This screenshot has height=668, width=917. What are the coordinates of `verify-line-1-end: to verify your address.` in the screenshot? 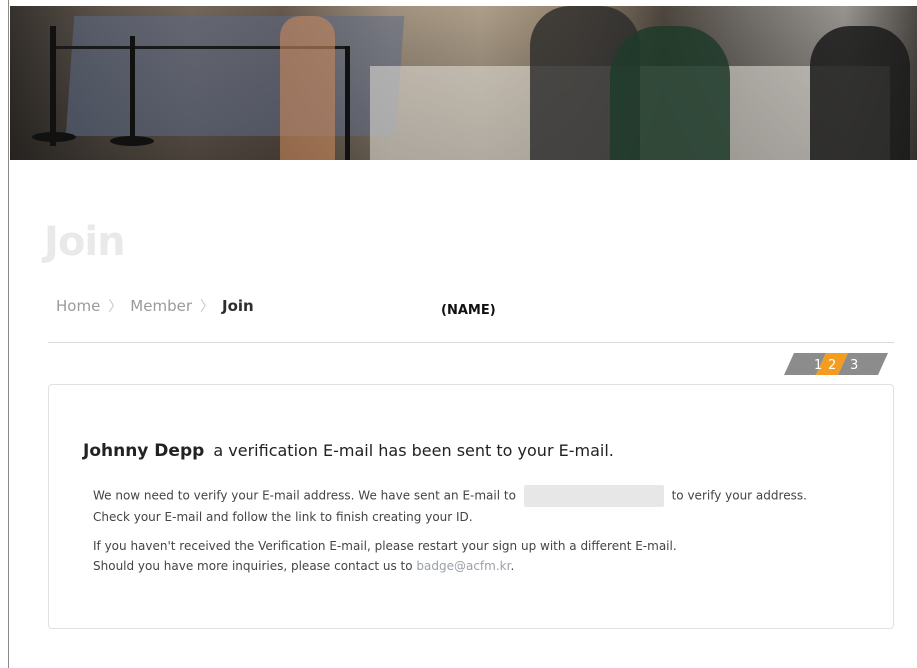 It's located at (739, 495).